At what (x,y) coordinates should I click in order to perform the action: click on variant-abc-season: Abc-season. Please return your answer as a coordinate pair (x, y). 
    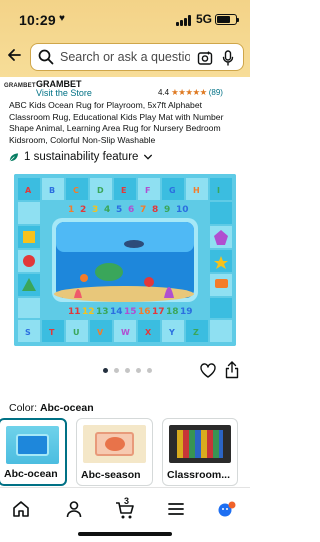
    Looking at the image, I should click on (114, 452).